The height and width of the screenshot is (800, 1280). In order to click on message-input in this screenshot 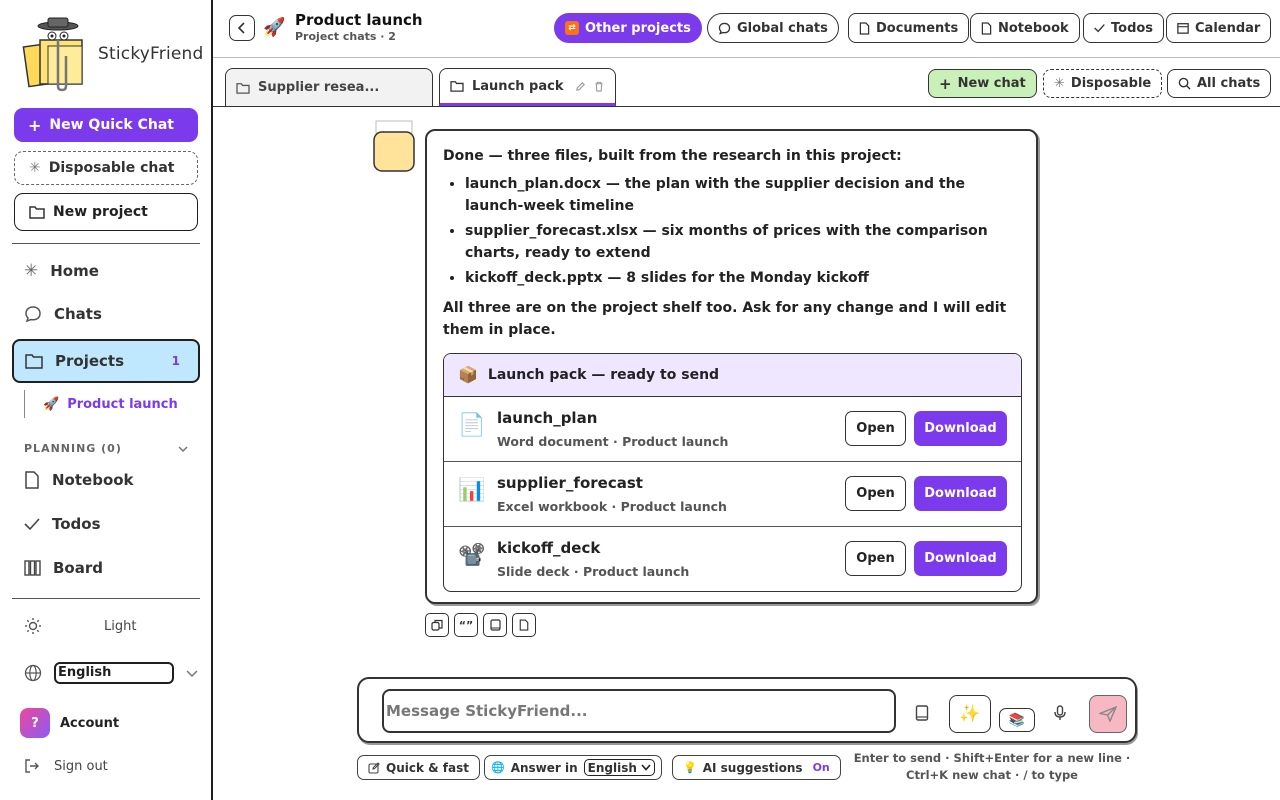, I will do `click(639, 711)`.